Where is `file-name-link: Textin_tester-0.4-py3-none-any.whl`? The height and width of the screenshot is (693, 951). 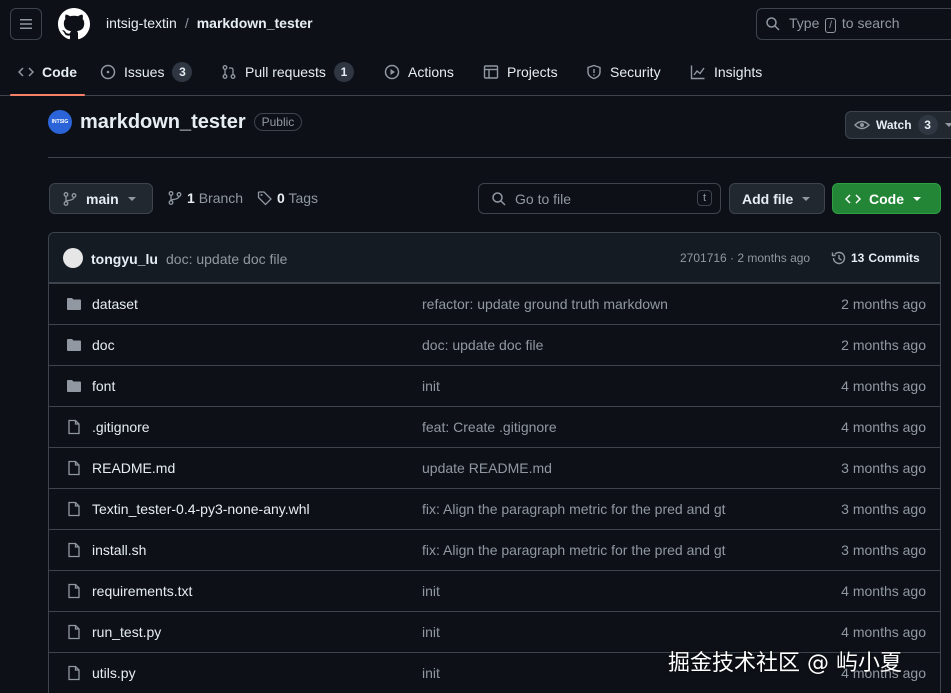
file-name-link: Textin_tester-0.4-py3-none-any.whl is located at coordinates (201, 509).